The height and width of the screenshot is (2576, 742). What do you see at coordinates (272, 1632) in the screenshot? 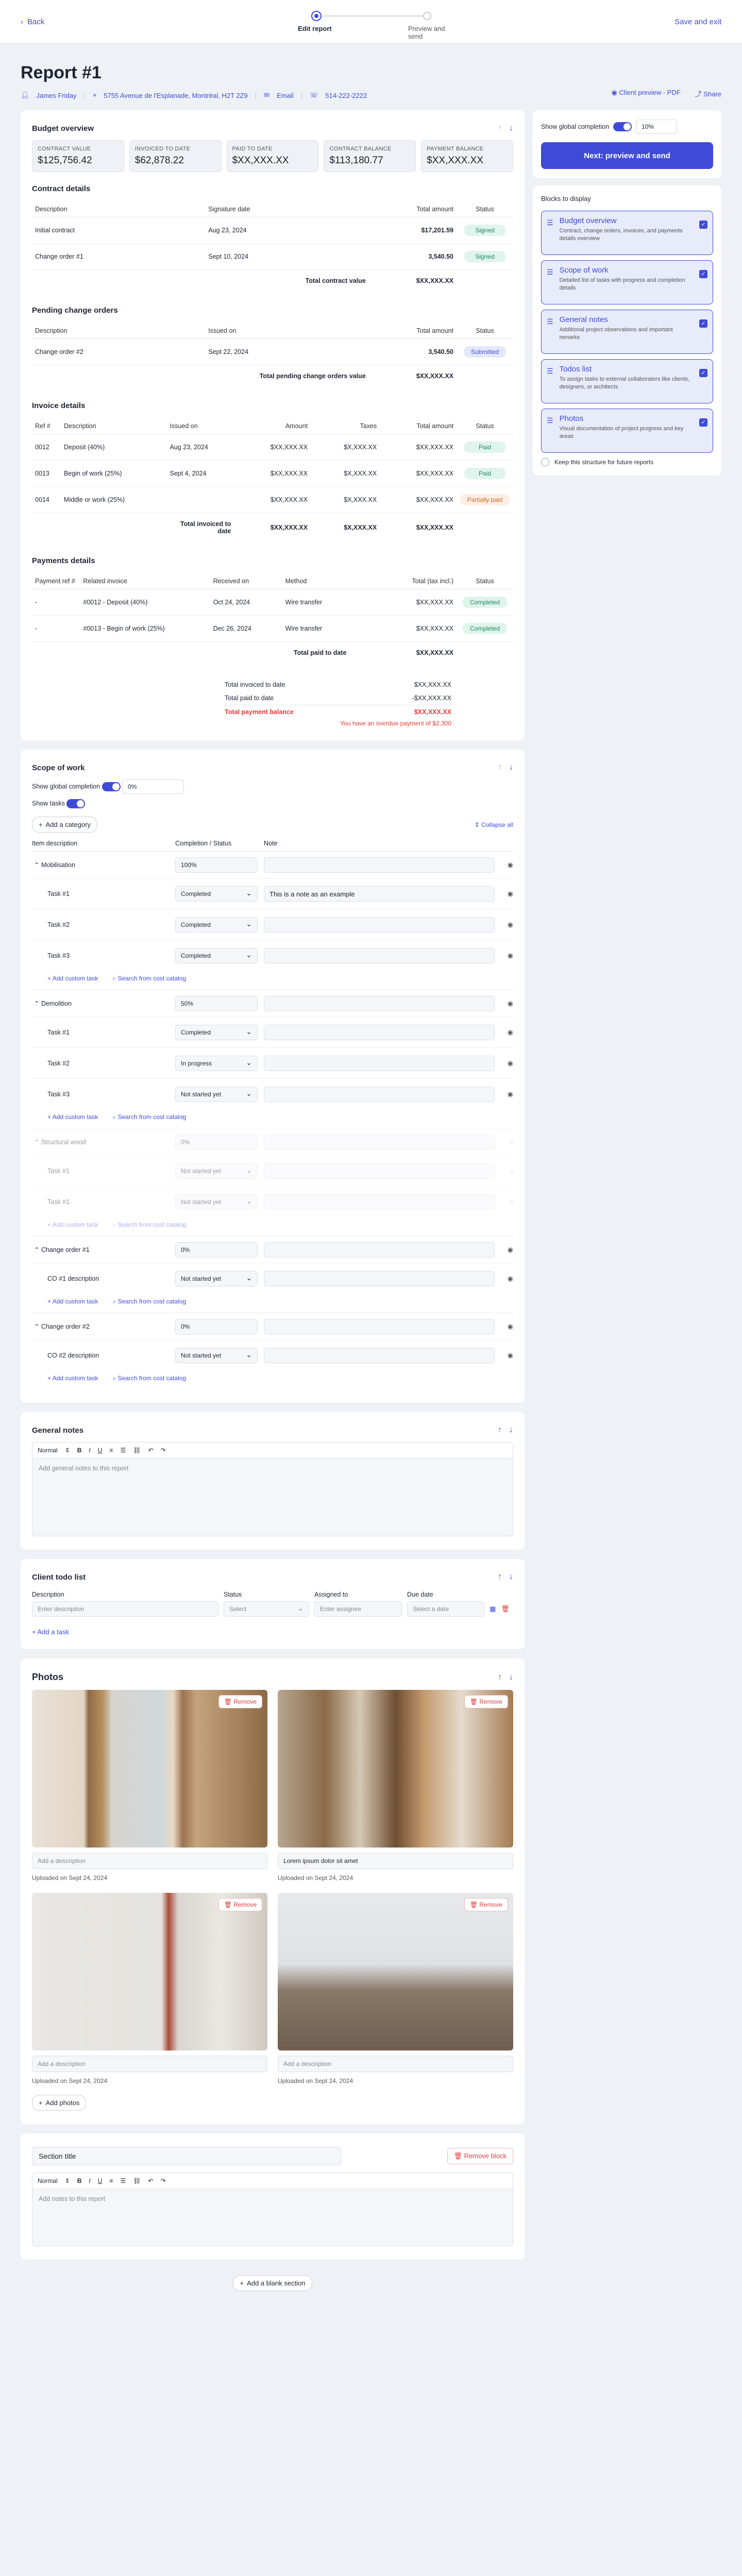
I see `add-task-button: + Add a task` at bounding box center [272, 1632].